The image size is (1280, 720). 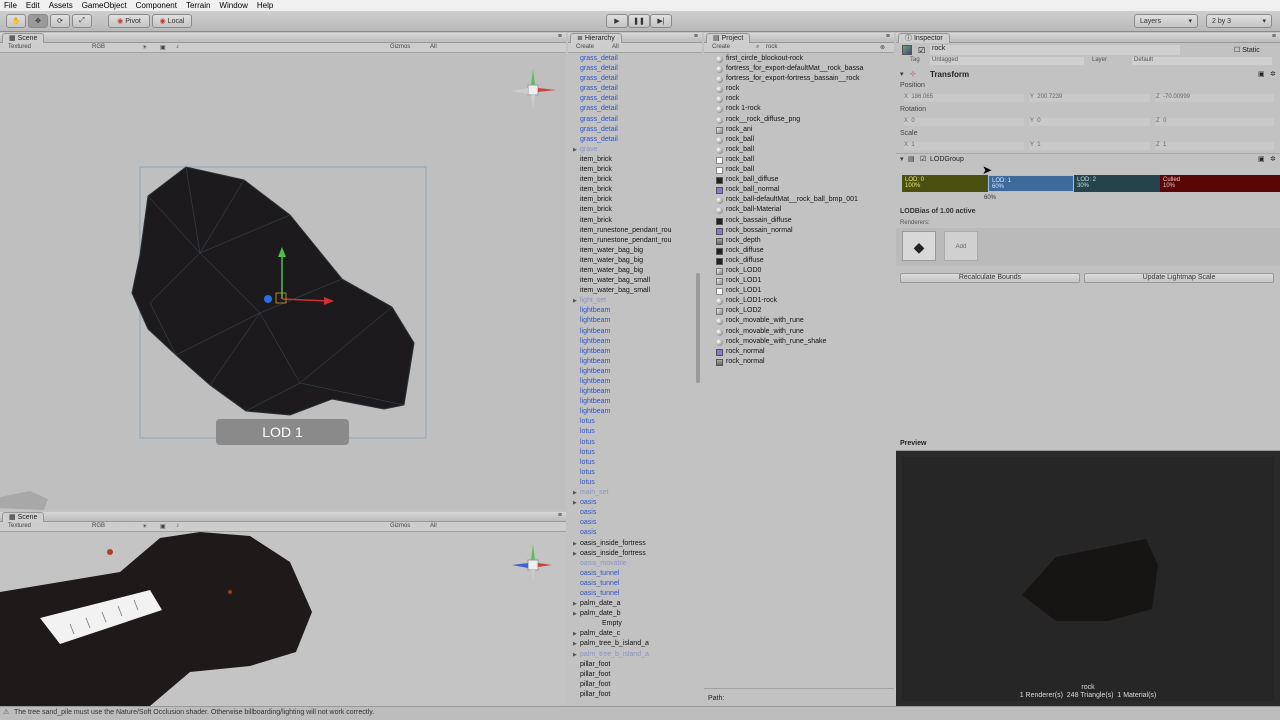 I want to click on project-search-input: rock, so click(x=771, y=47).